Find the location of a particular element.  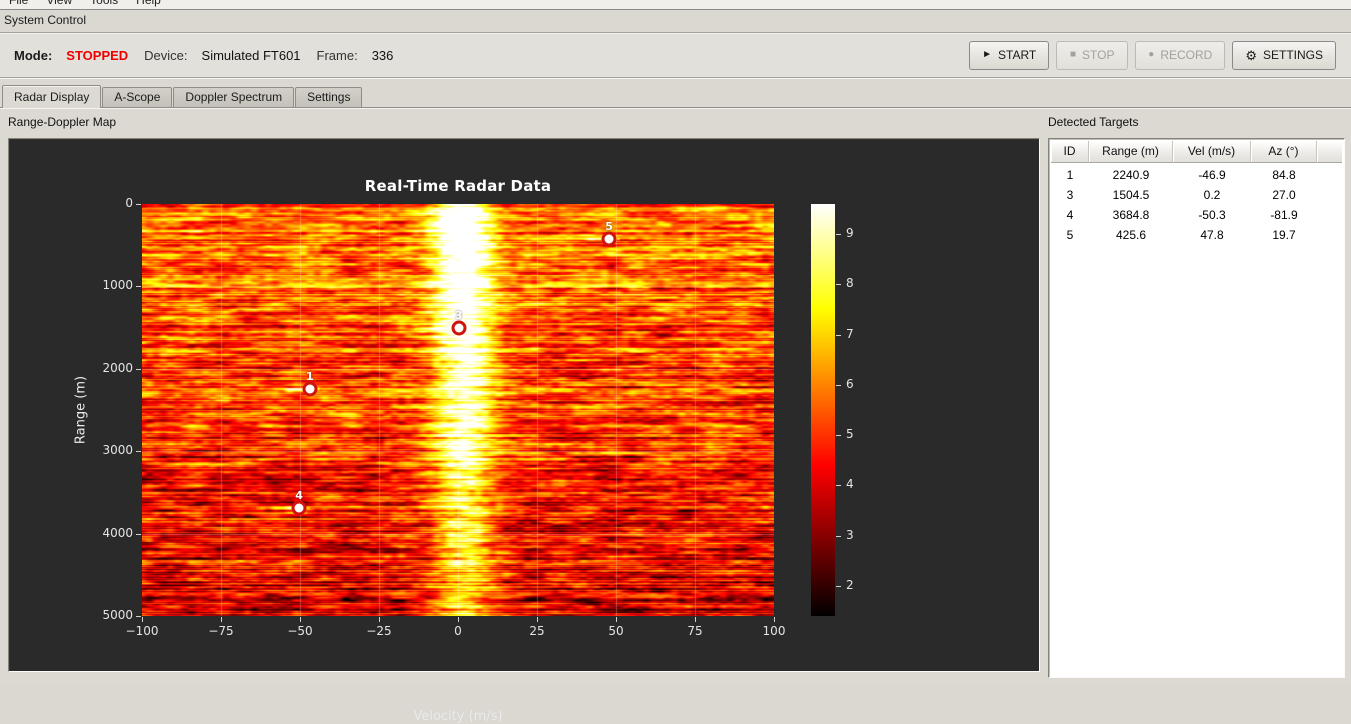

column-header-vel-m-s: Vel (m/s) is located at coordinates (1212, 152).